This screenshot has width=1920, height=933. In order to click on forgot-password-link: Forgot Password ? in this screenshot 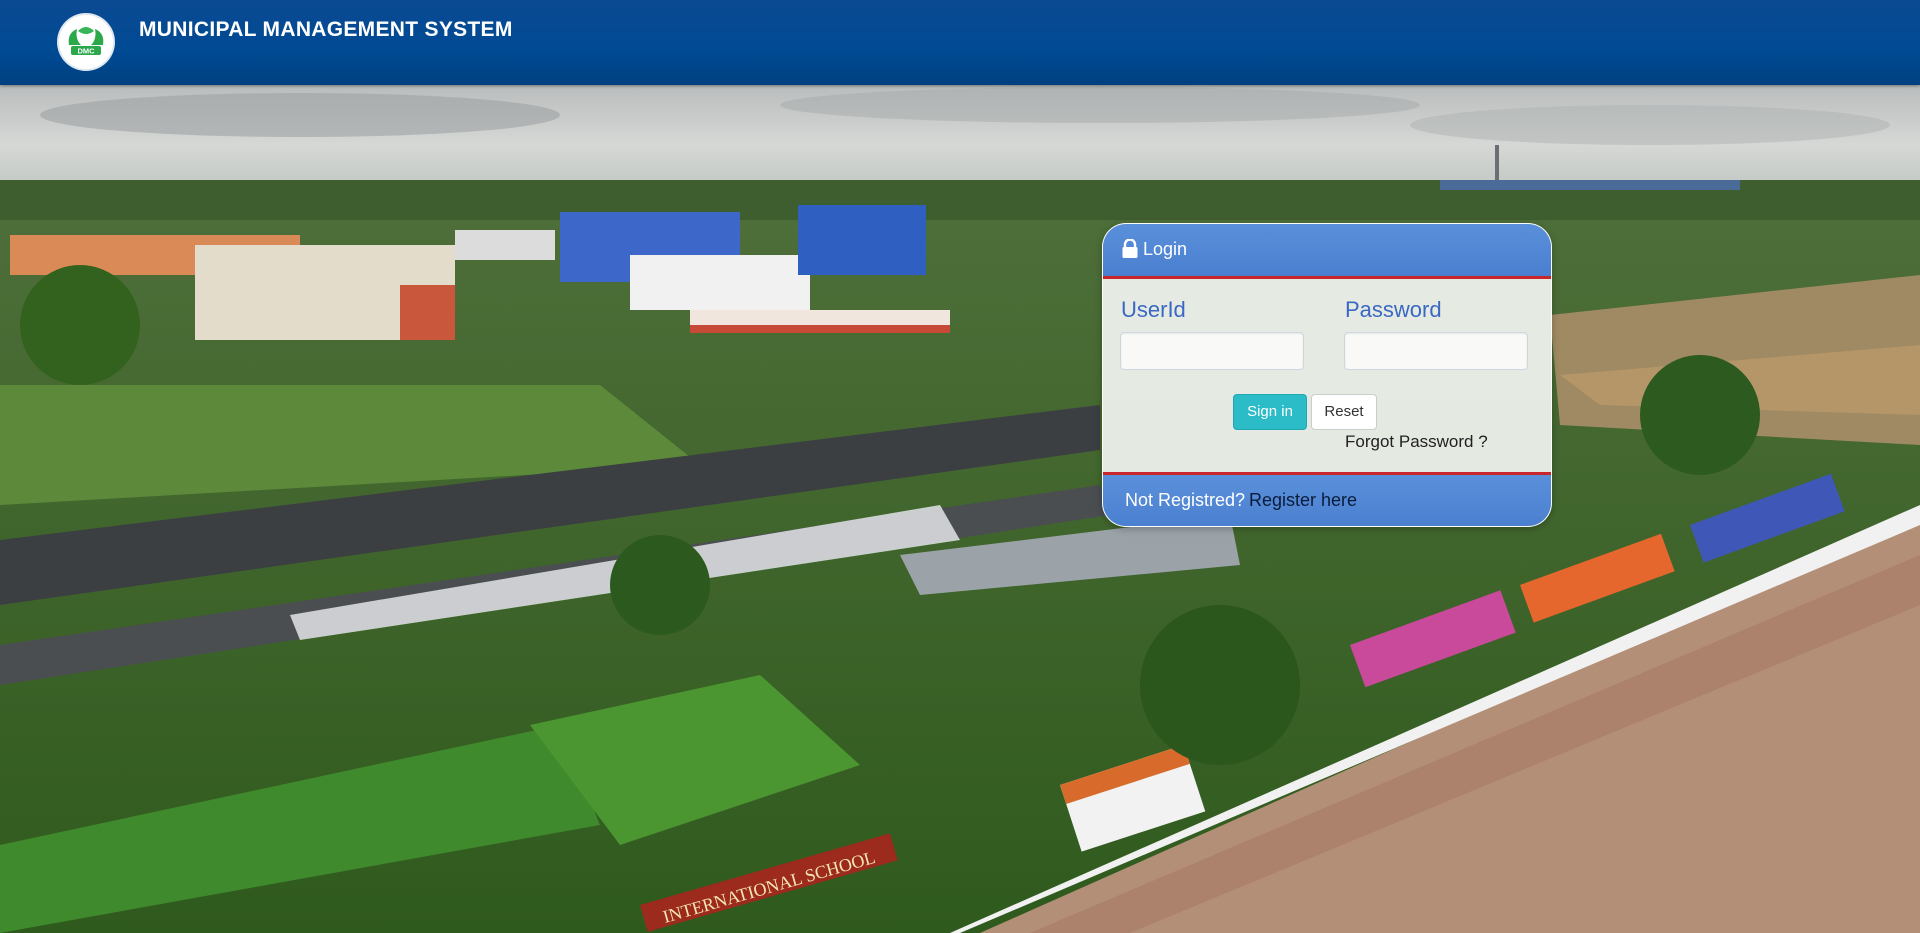, I will do `click(1416, 442)`.